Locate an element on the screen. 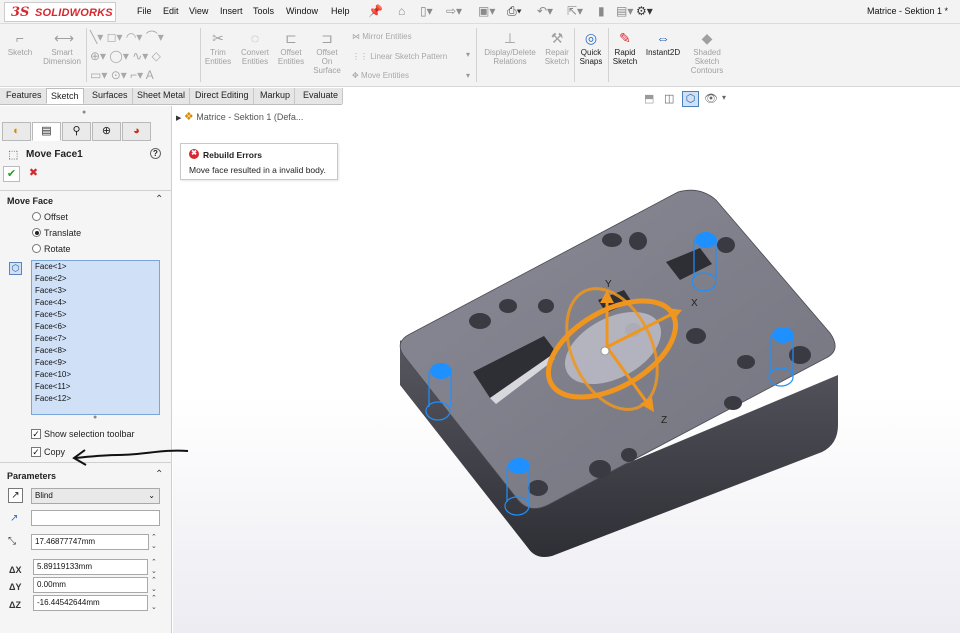  feature-manager-tab-icon: ◐ is located at coordinates (16, 131).